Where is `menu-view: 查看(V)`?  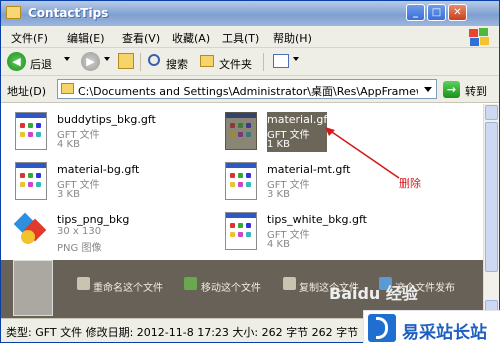 menu-view: 查看(V) is located at coordinates (141, 38).